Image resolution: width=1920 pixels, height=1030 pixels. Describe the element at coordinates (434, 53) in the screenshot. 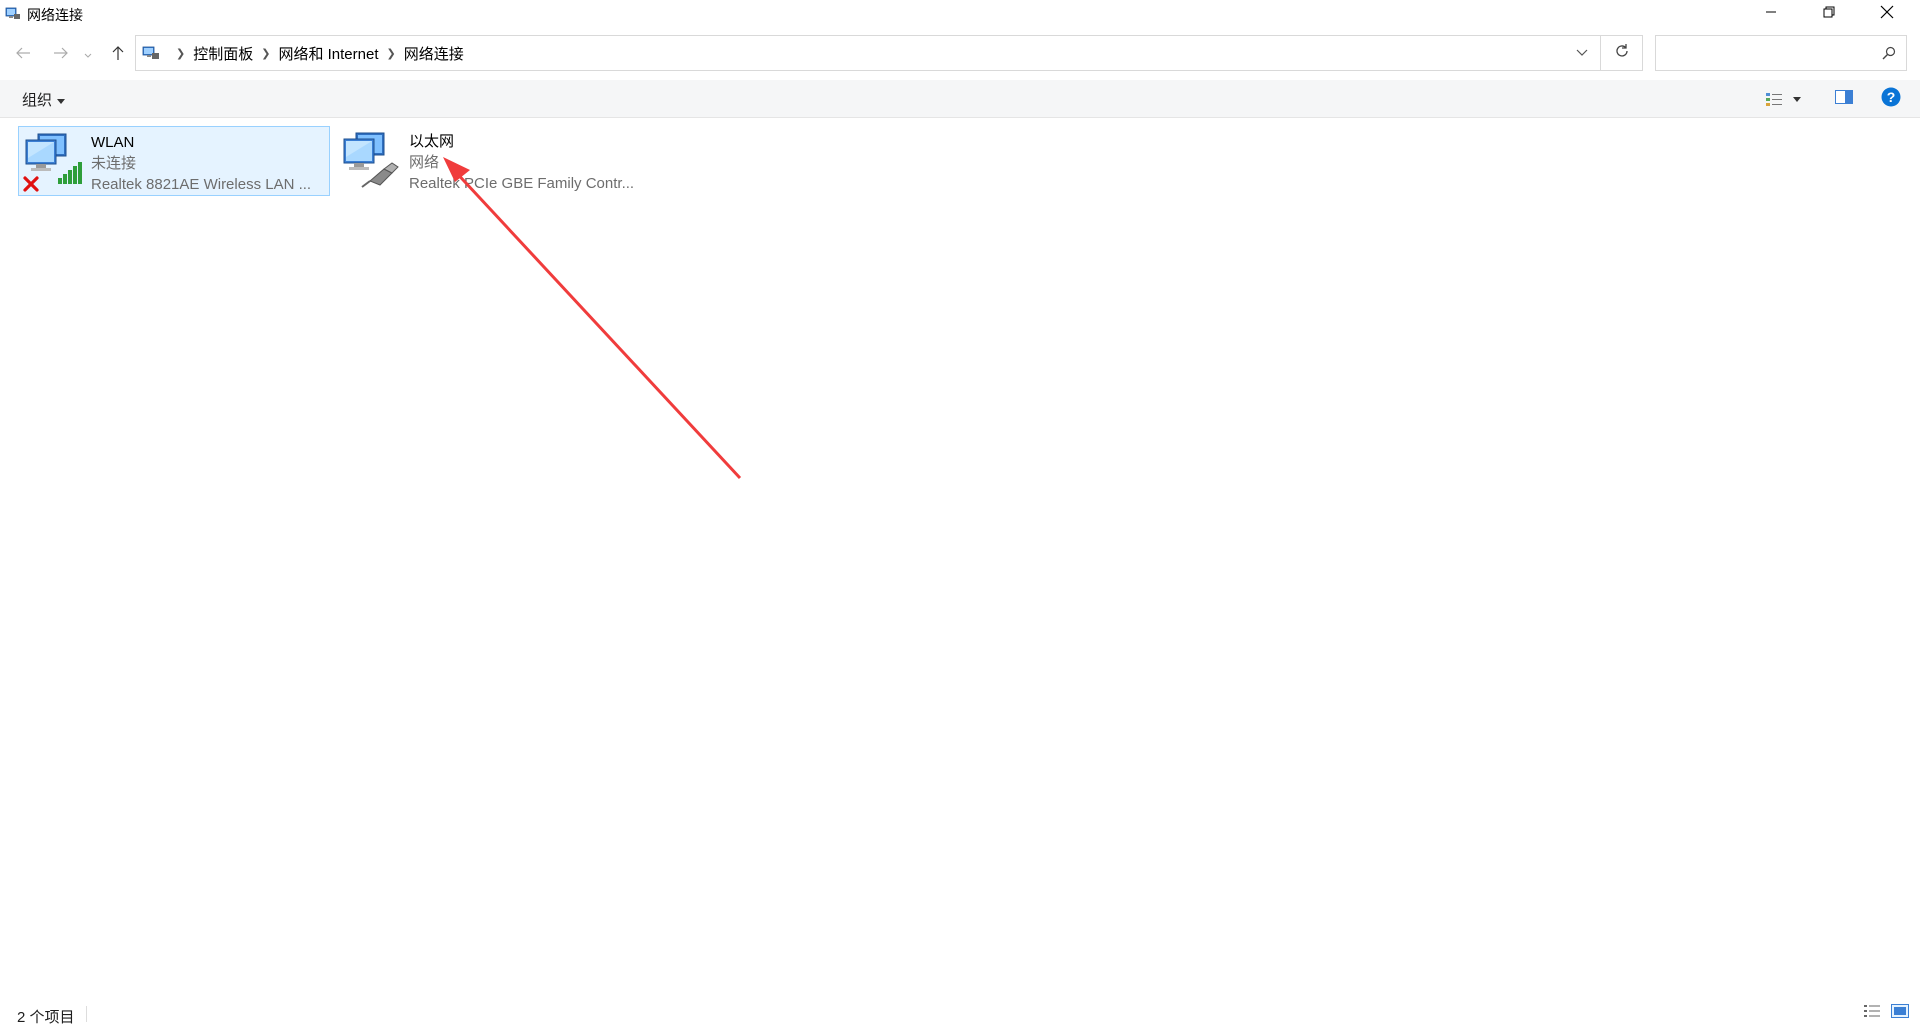

I see `breadcrumb-network-connections: 网络连接` at that location.